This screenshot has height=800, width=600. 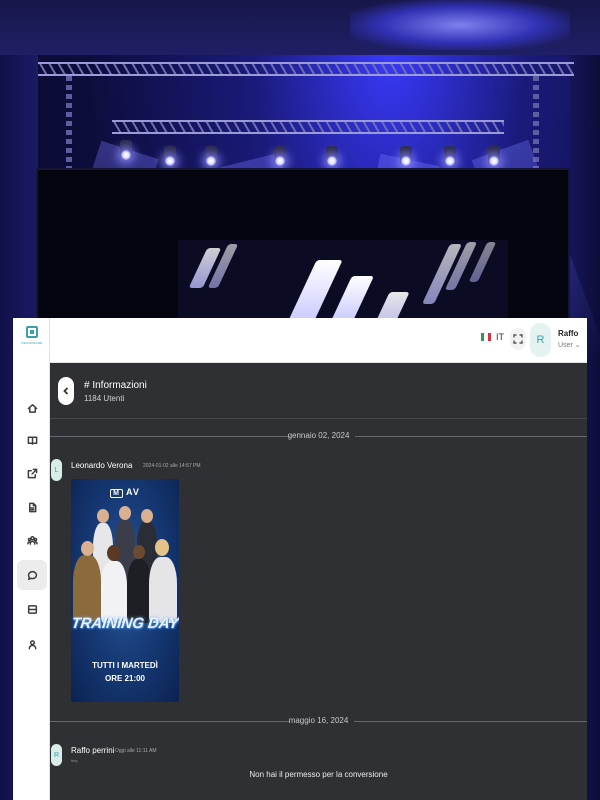 I want to click on channel-title: # Informazioni, so click(x=115, y=385).